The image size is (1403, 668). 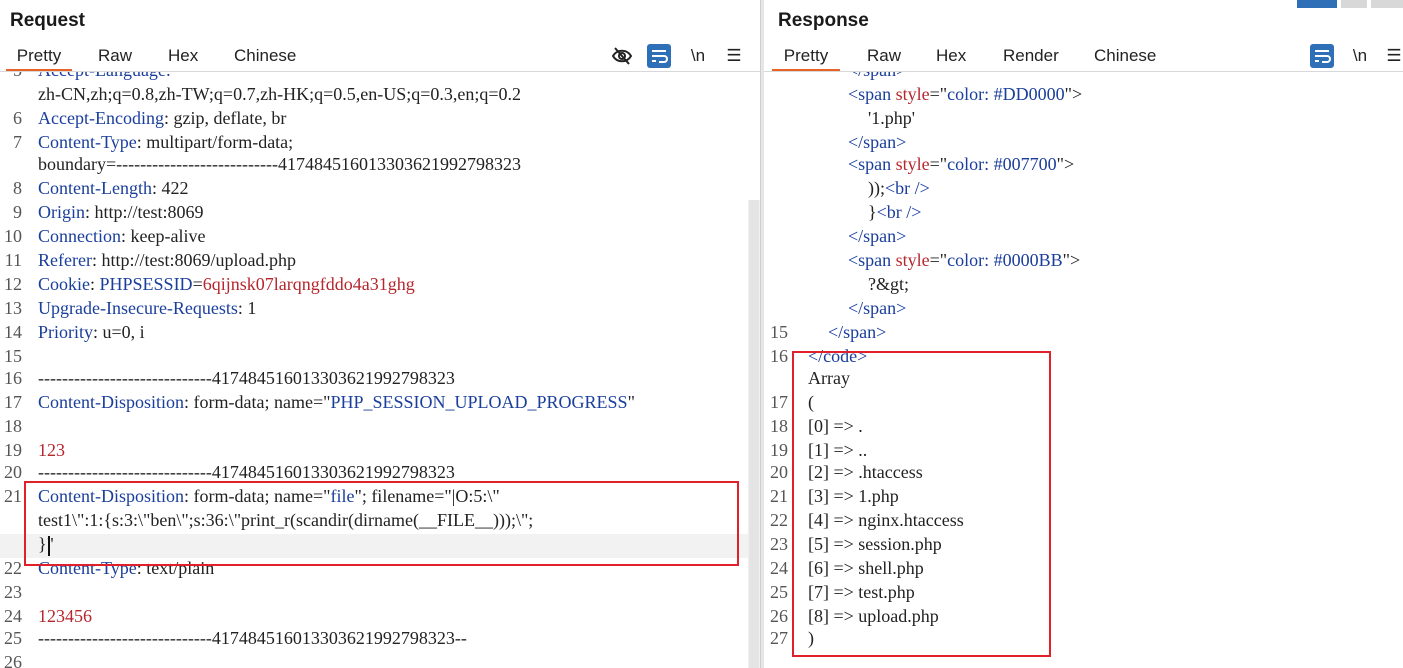 I want to click on code-line: 5 Accept-Language:, so click(x=380, y=78).